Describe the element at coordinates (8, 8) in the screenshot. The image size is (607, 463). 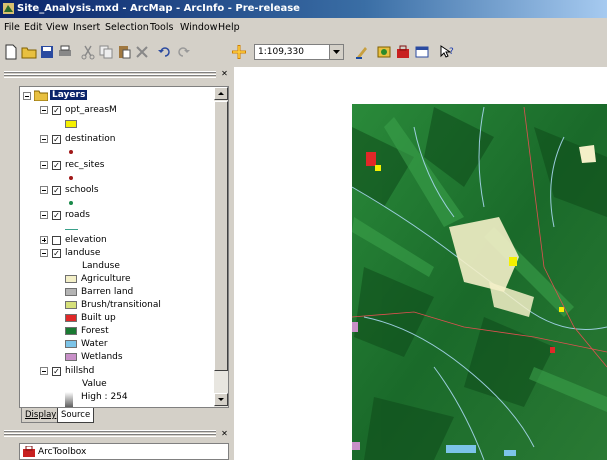
I see `arcmap-icon` at that location.